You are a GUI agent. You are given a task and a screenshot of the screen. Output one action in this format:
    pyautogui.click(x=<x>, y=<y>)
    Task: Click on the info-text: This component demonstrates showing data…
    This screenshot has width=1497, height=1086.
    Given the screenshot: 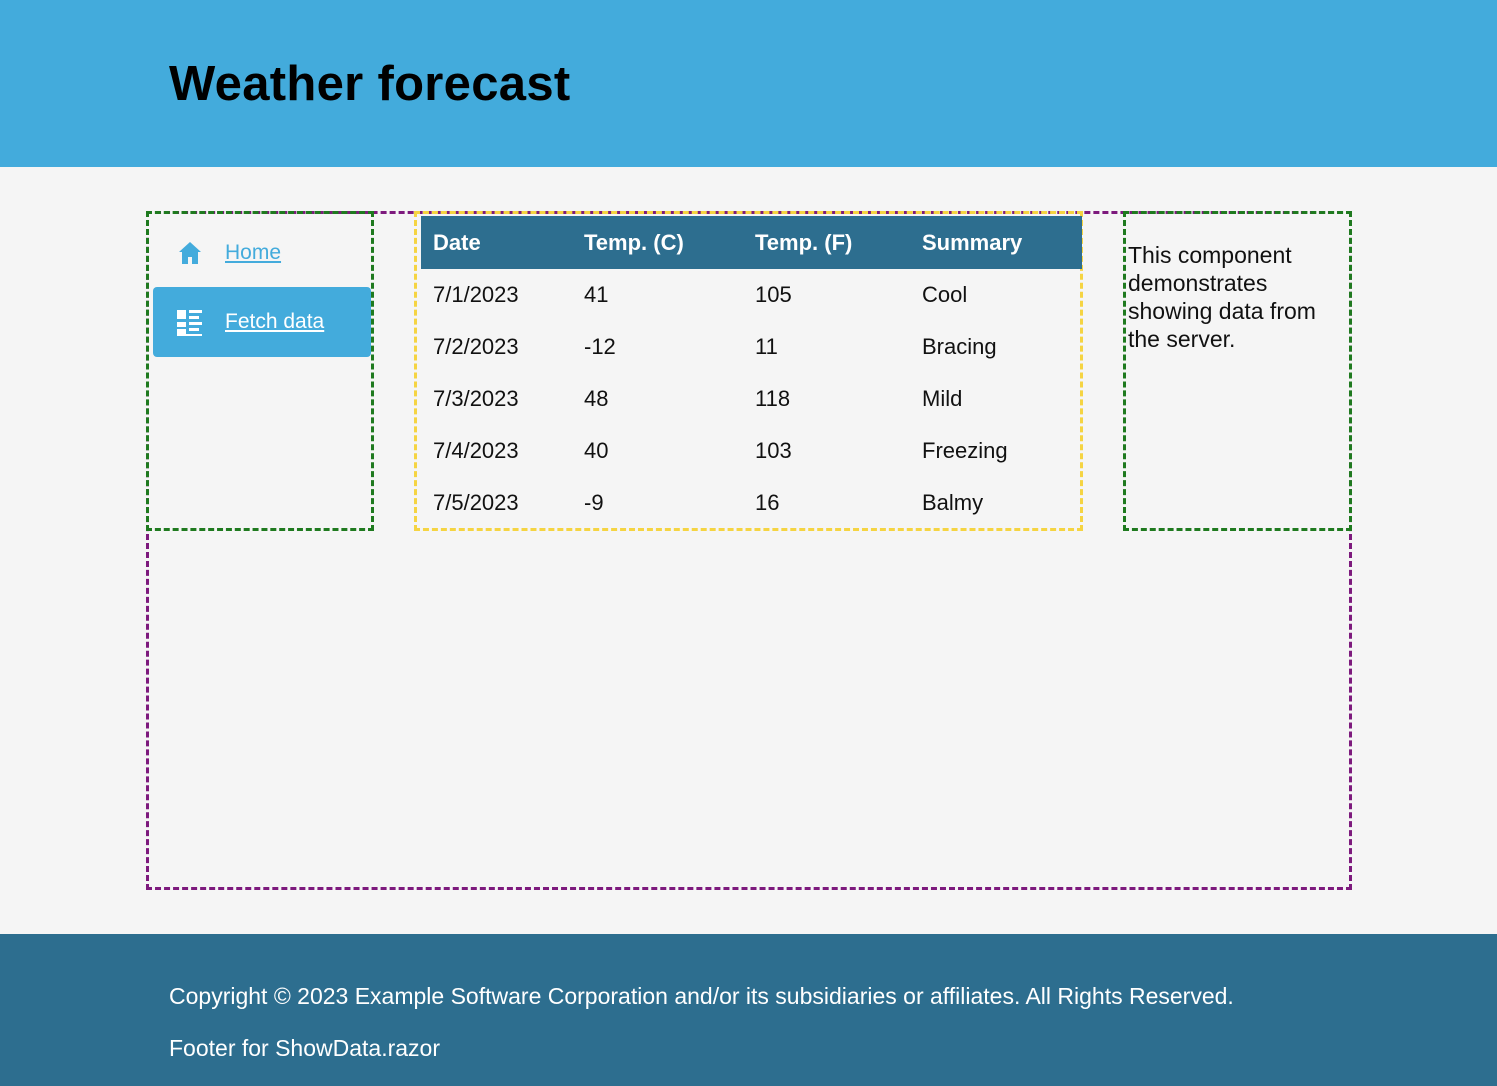 What is the action you would take?
    pyautogui.click(x=1222, y=297)
    